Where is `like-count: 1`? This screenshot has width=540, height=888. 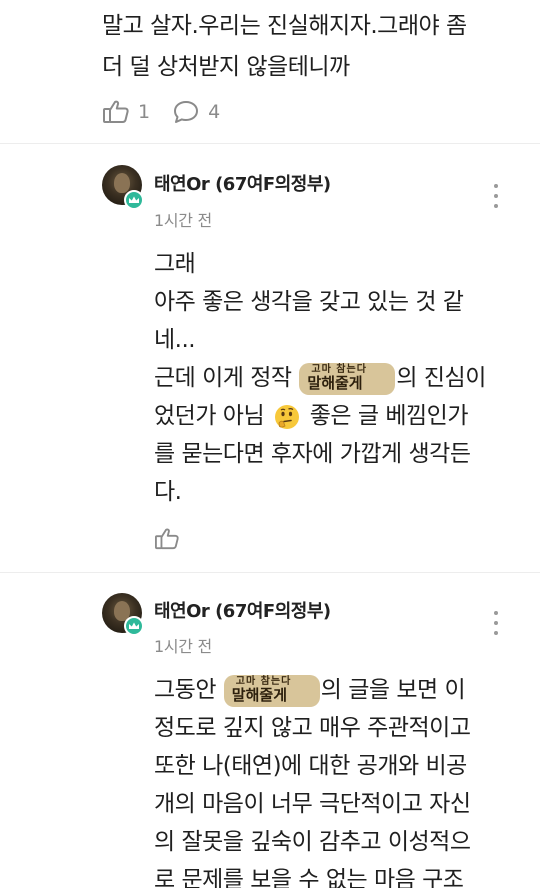 like-count: 1 is located at coordinates (144, 112).